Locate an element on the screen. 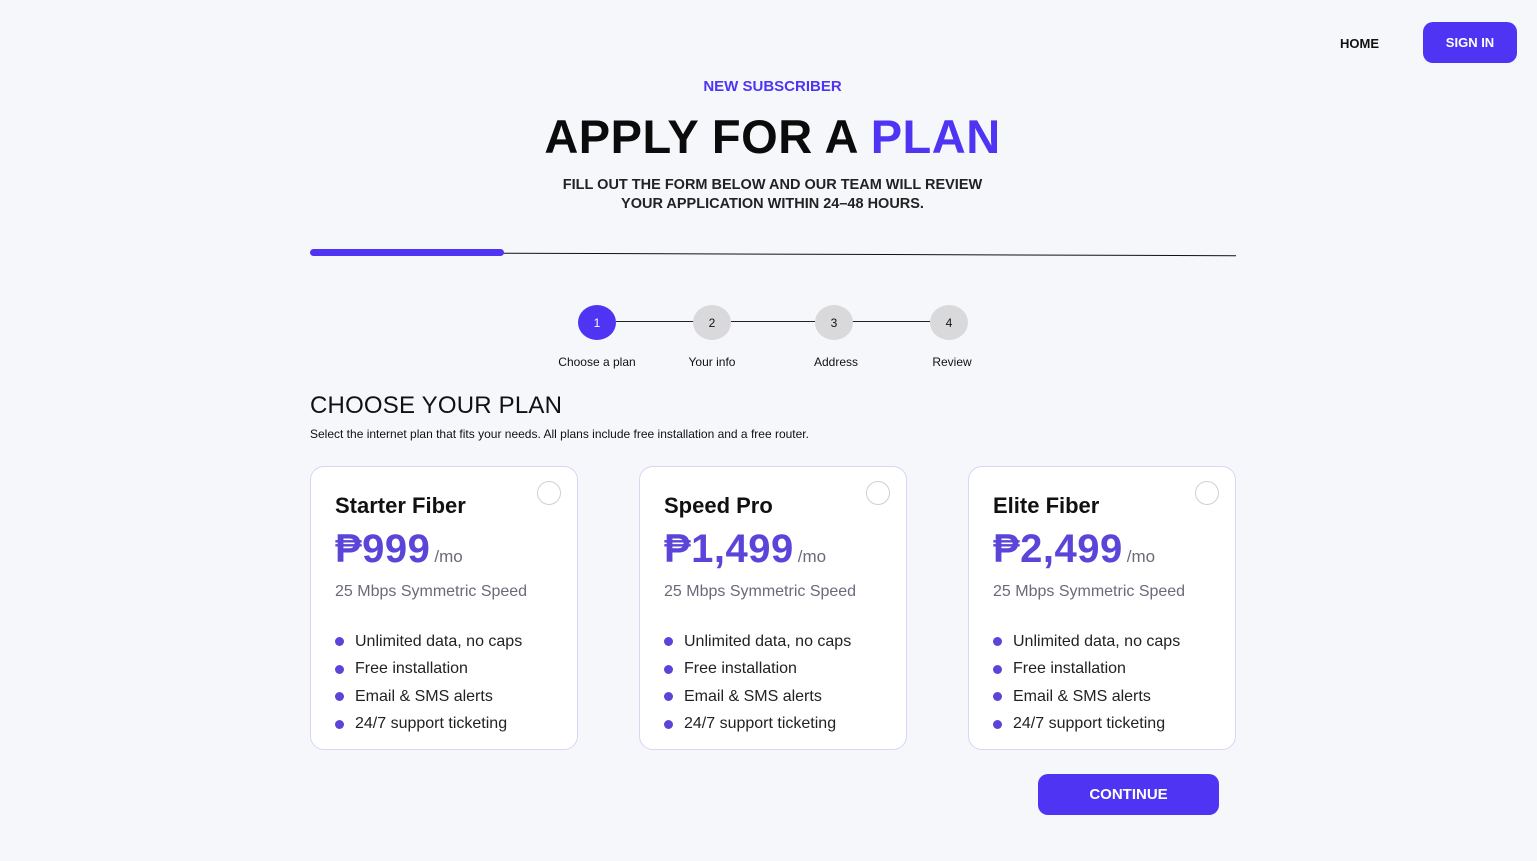  continue-button: CONTINUE is located at coordinates (1128, 794).